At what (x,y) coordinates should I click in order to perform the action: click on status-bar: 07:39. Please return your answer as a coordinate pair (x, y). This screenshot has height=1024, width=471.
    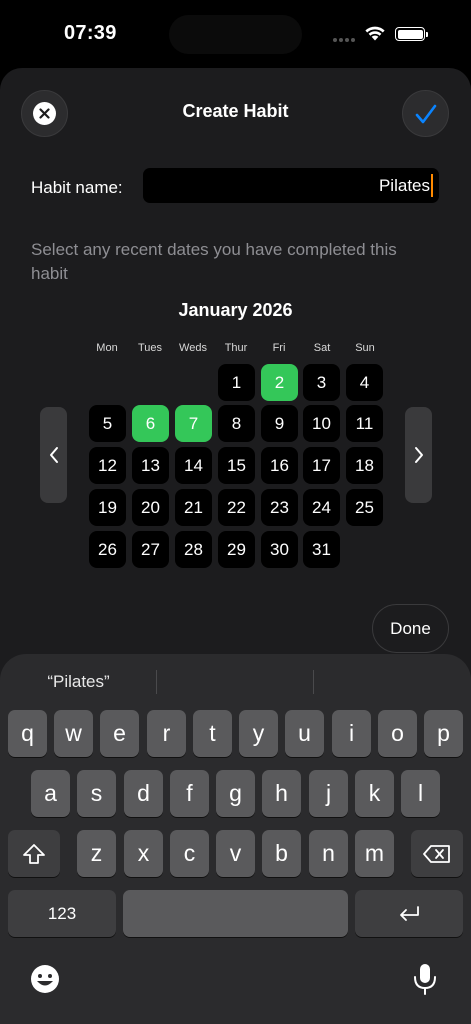
    Looking at the image, I should click on (235, 33).